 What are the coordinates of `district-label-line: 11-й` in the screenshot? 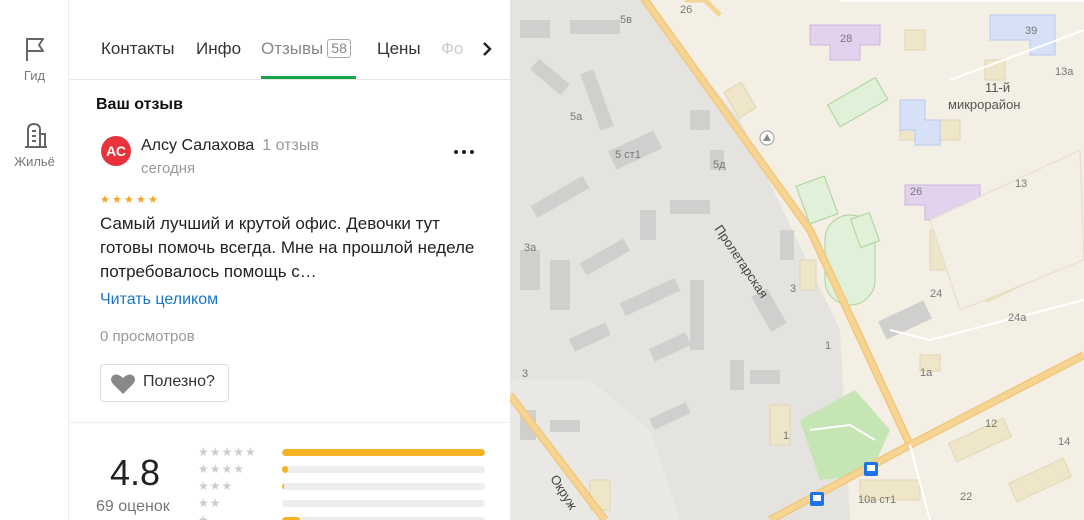 It's located at (998, 87).